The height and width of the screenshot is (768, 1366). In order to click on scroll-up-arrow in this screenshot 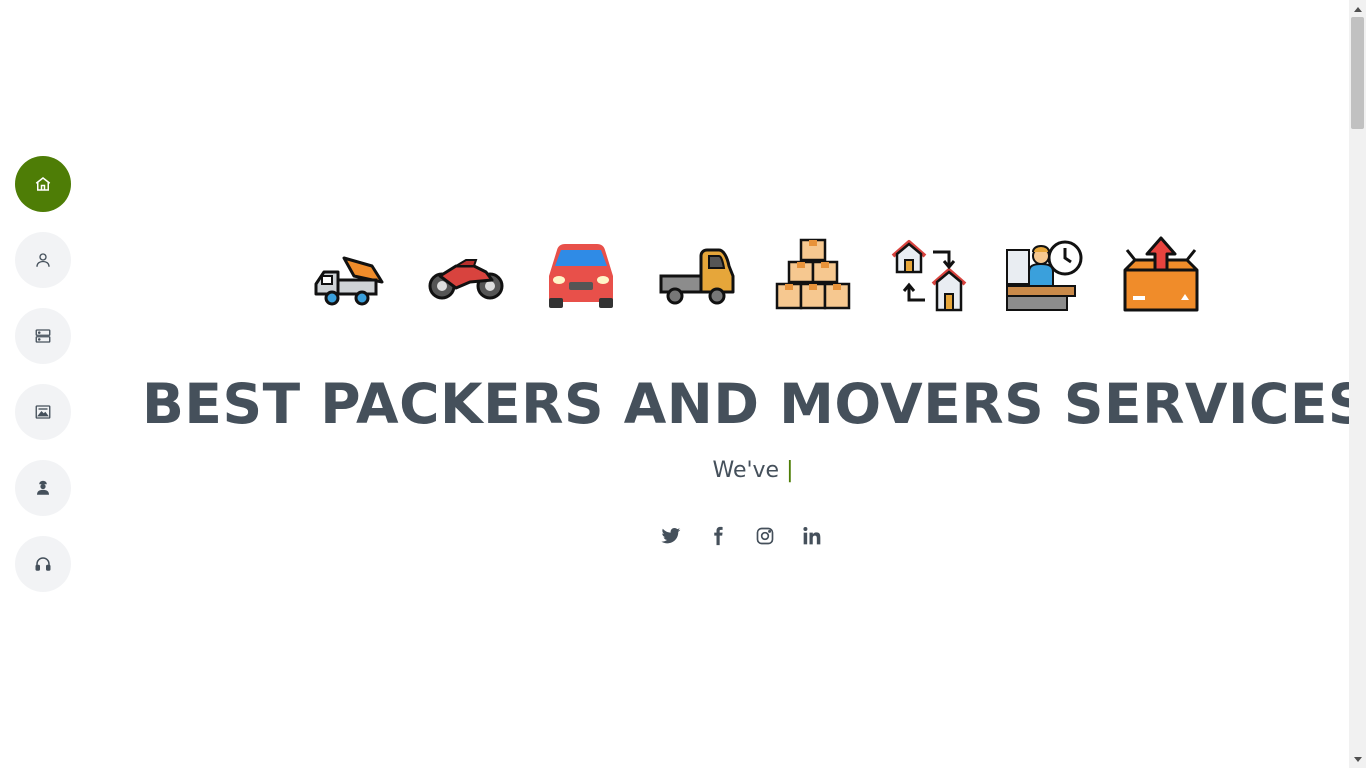, I will do `click(1357, 8)`.